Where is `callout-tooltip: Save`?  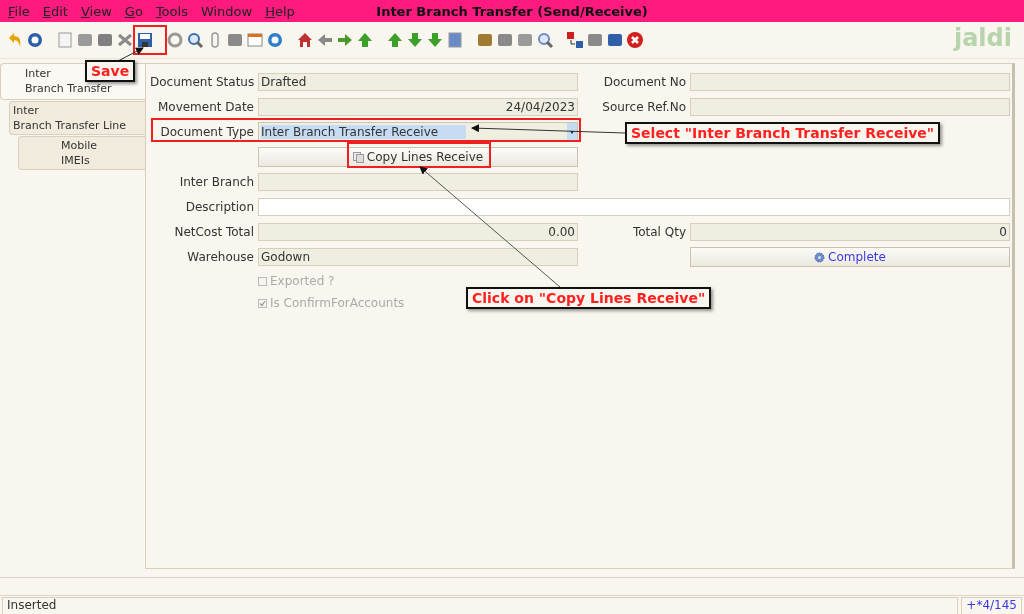 callout-tooltip: Save is located at coordinates (110, 71).